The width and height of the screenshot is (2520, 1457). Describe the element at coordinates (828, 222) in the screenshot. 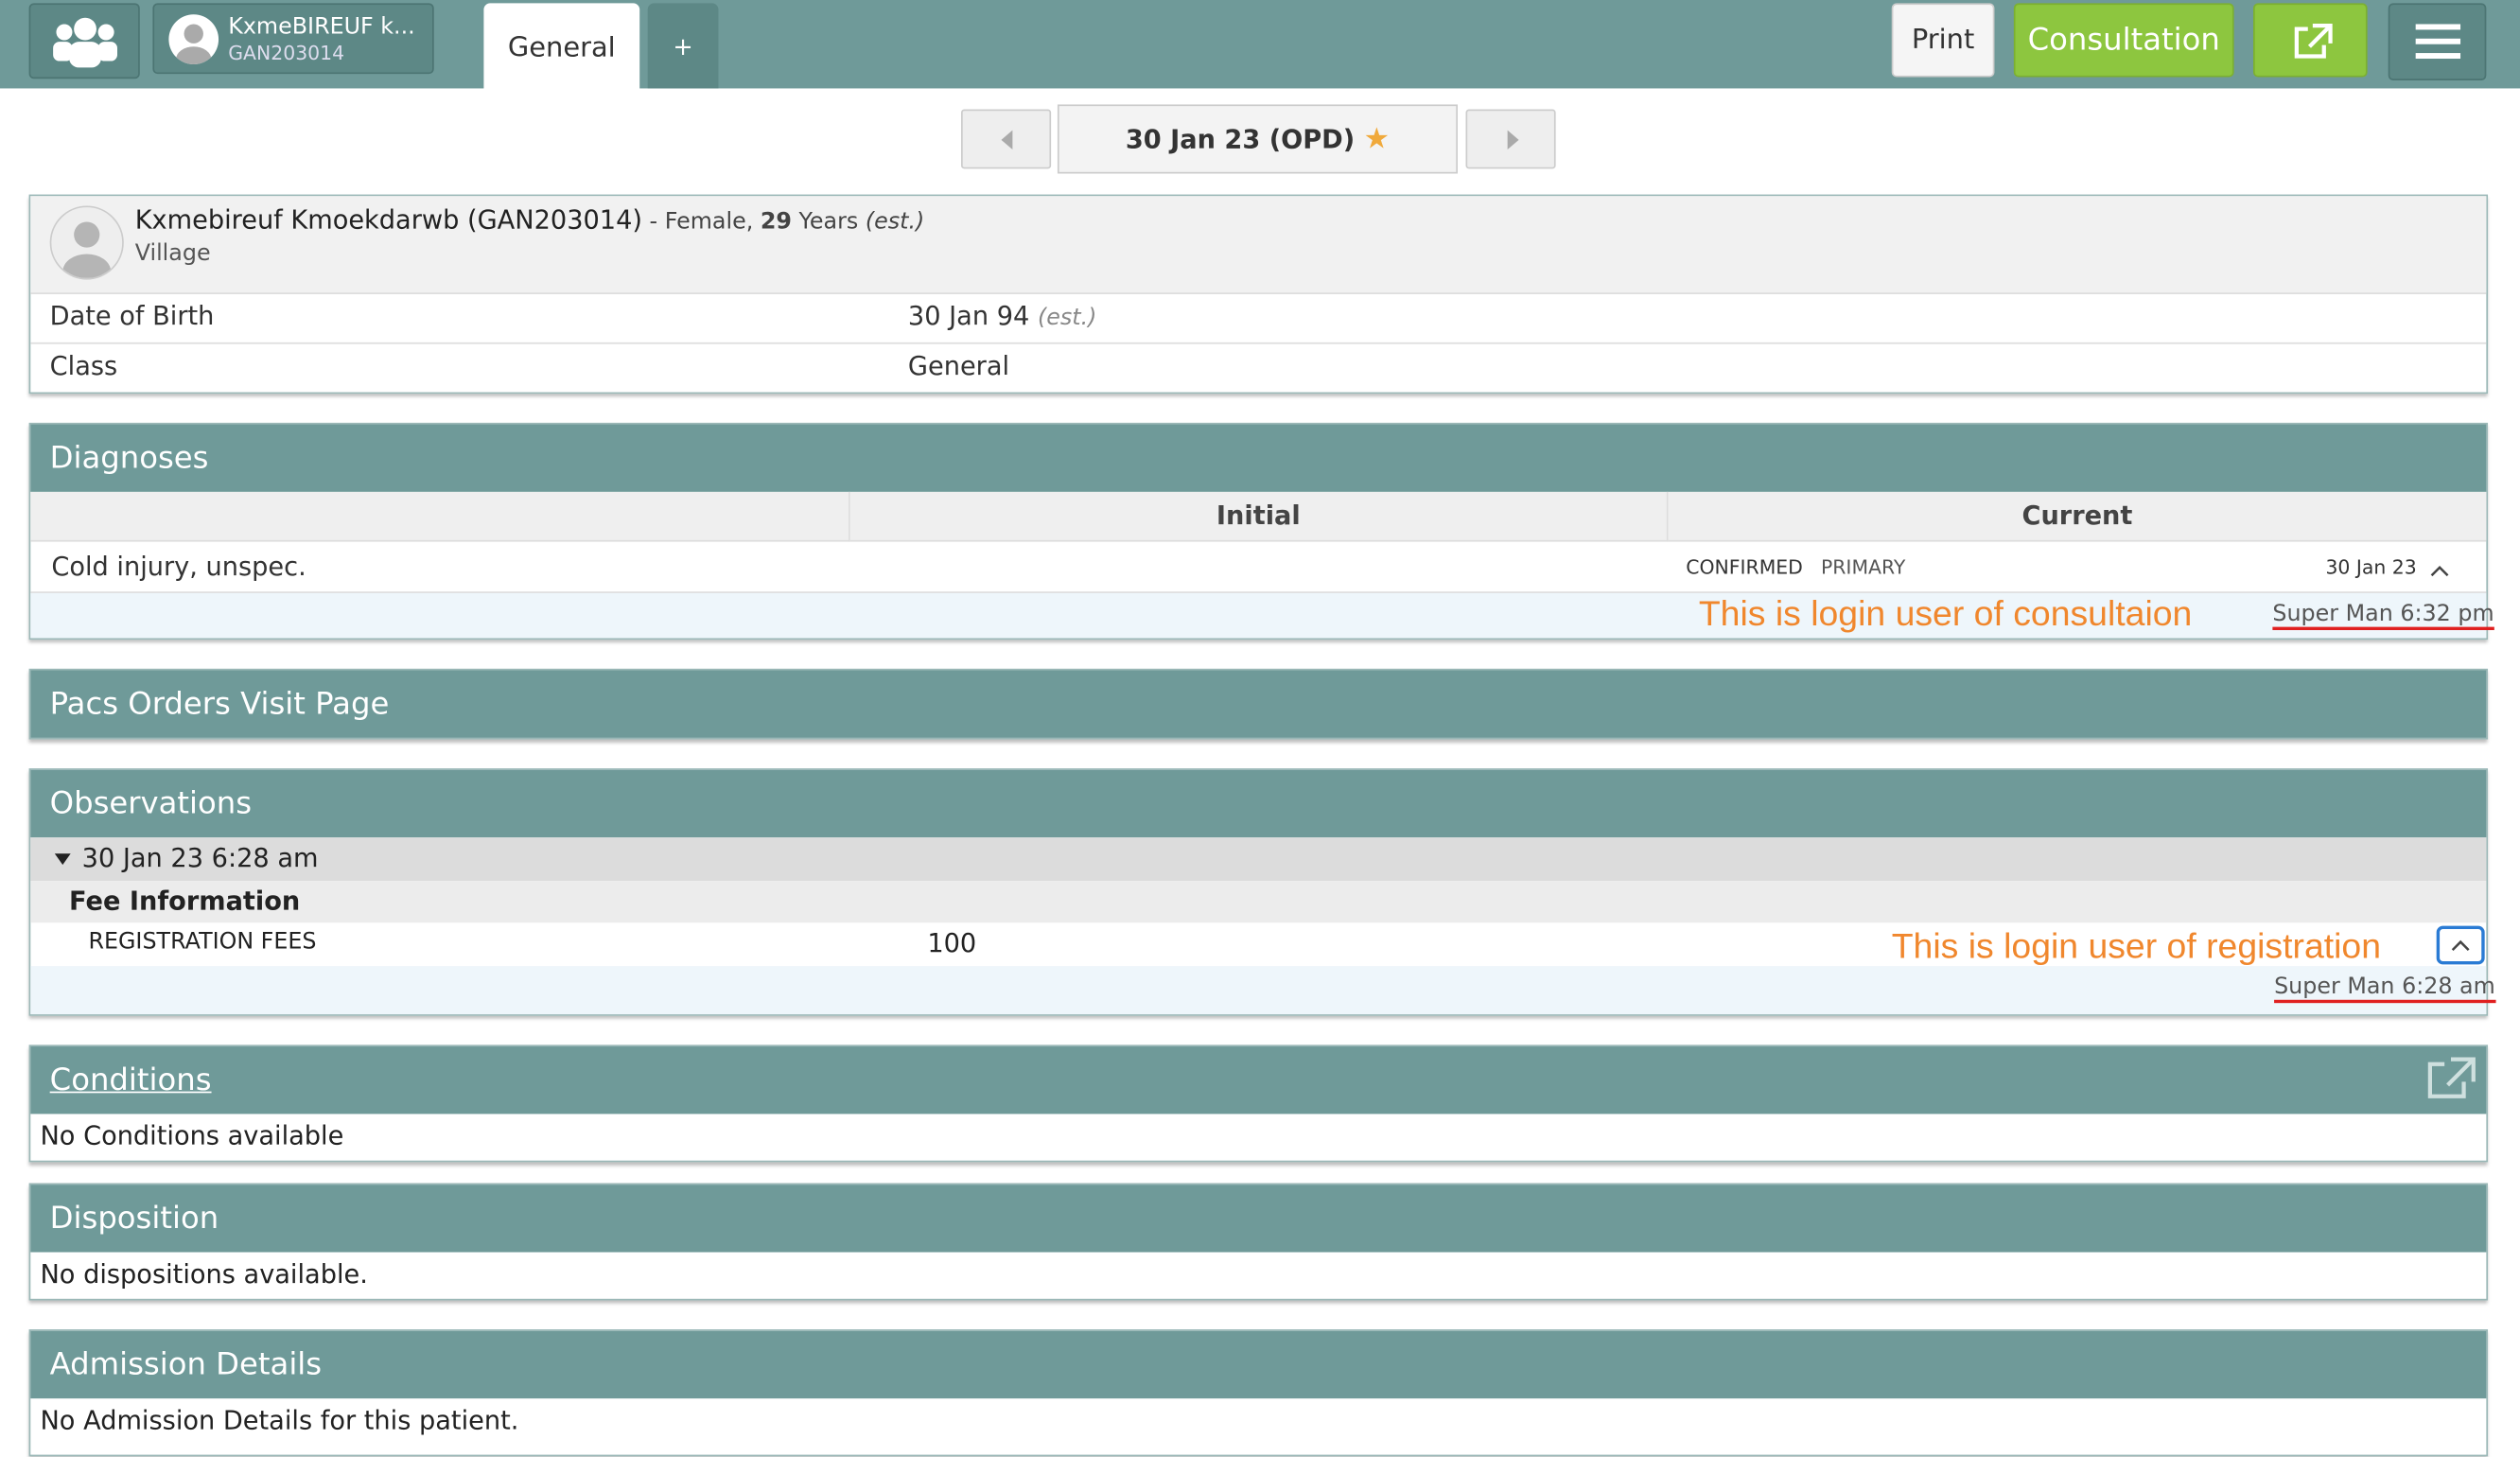

I see `patient-age-unit: Years` at that location.